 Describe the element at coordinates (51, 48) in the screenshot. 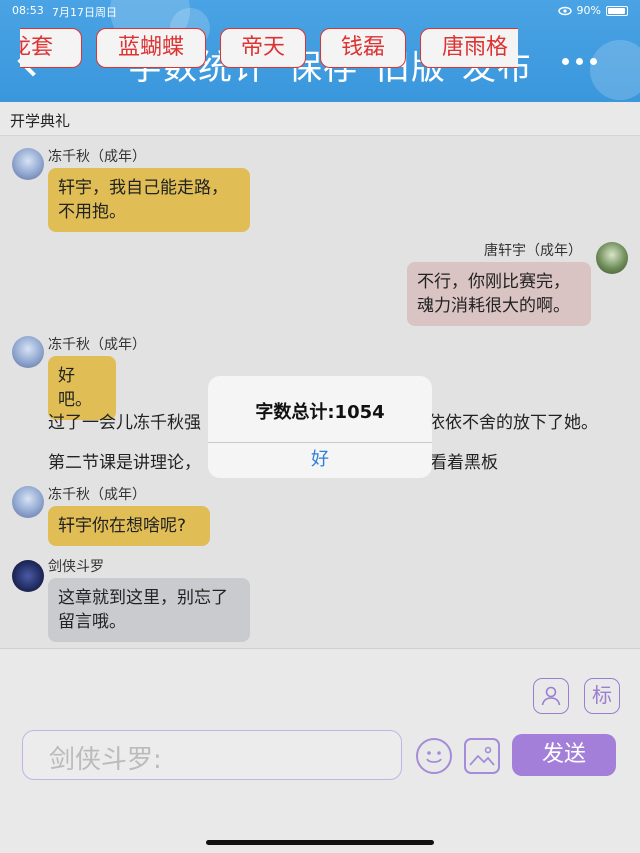

I see `character-chip: 龙套` at that location.